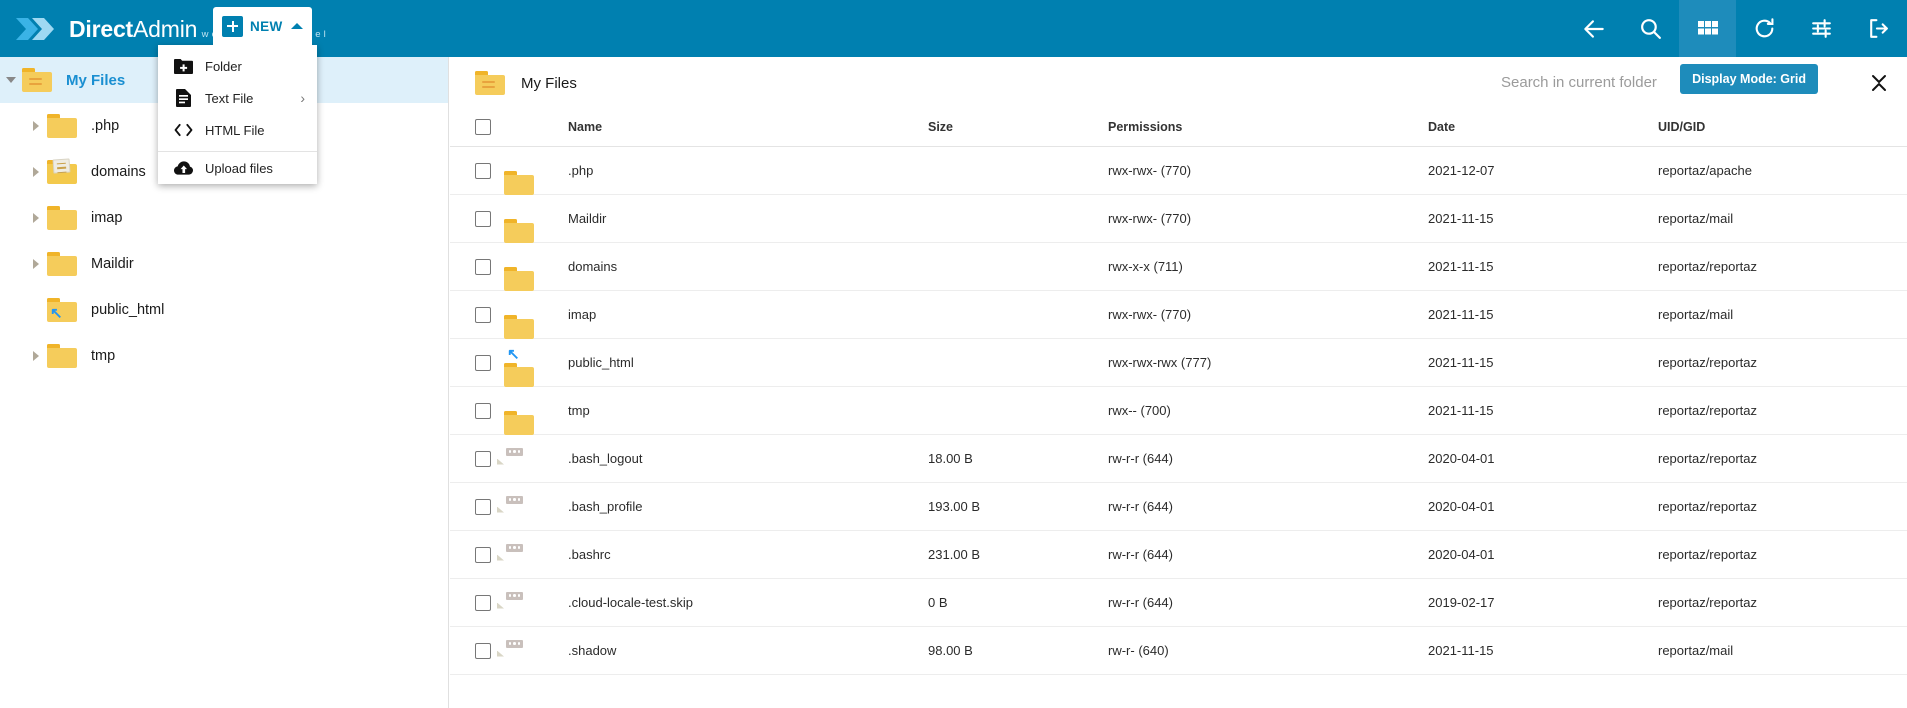 This screenshot has width=1907, height=708. What do you see at coordinates (223, 66) in the screenshot?
I see `dropdown-item-label: Folder` at bounding box center [223, 66].